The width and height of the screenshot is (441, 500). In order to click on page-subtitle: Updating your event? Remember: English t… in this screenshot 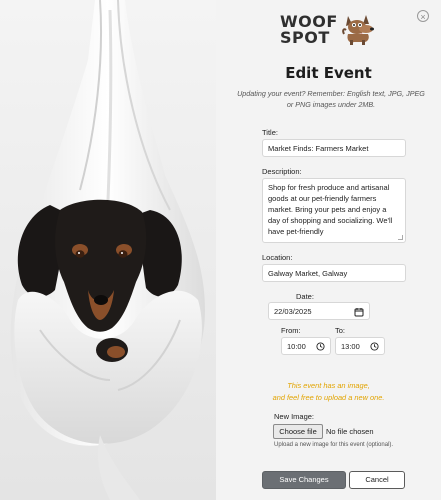, I will do `click(331, 99)`.